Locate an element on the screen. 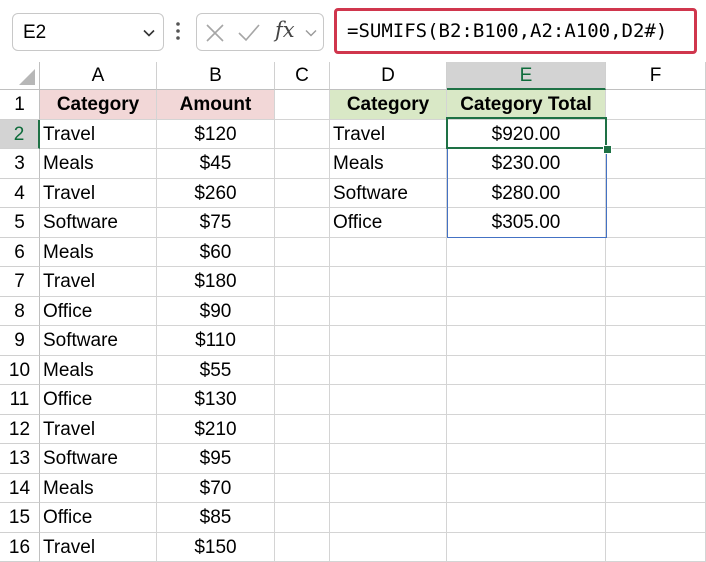 The width and height of the screenshot is (706, 562). row-header-2: 2 is located at coordinates (20, 134).